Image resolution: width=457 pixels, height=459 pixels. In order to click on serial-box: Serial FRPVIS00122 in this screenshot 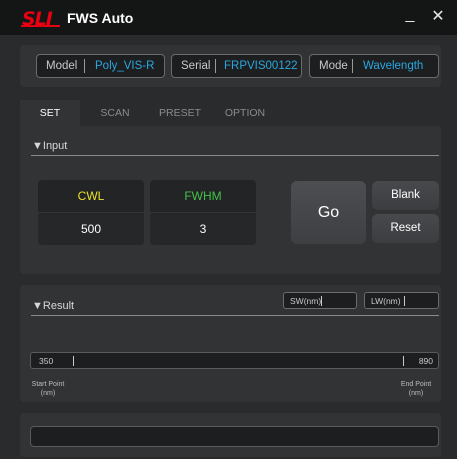, I will do `click(236, 66)`.